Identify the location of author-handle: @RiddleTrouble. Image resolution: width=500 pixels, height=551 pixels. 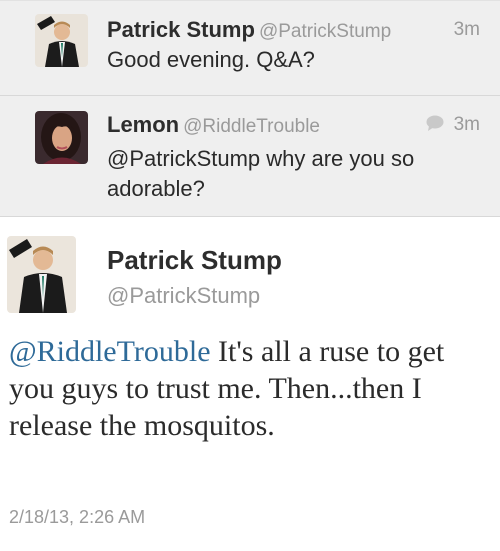
(251, 126).